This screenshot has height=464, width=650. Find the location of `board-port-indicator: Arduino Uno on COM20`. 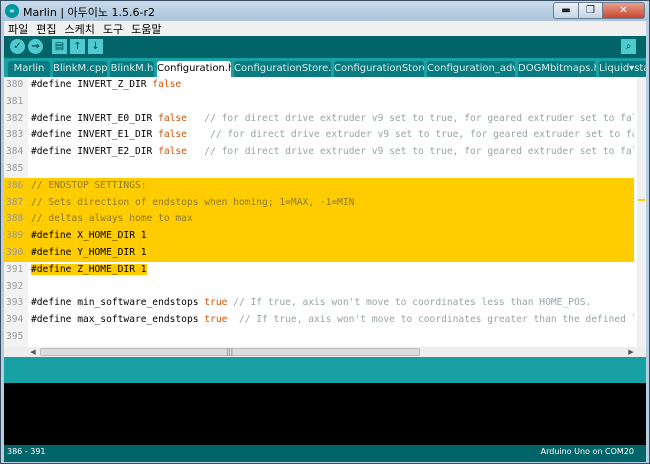

board-port-indicator: Arduino Uno on COM20 is located at coordinates (587, 451).